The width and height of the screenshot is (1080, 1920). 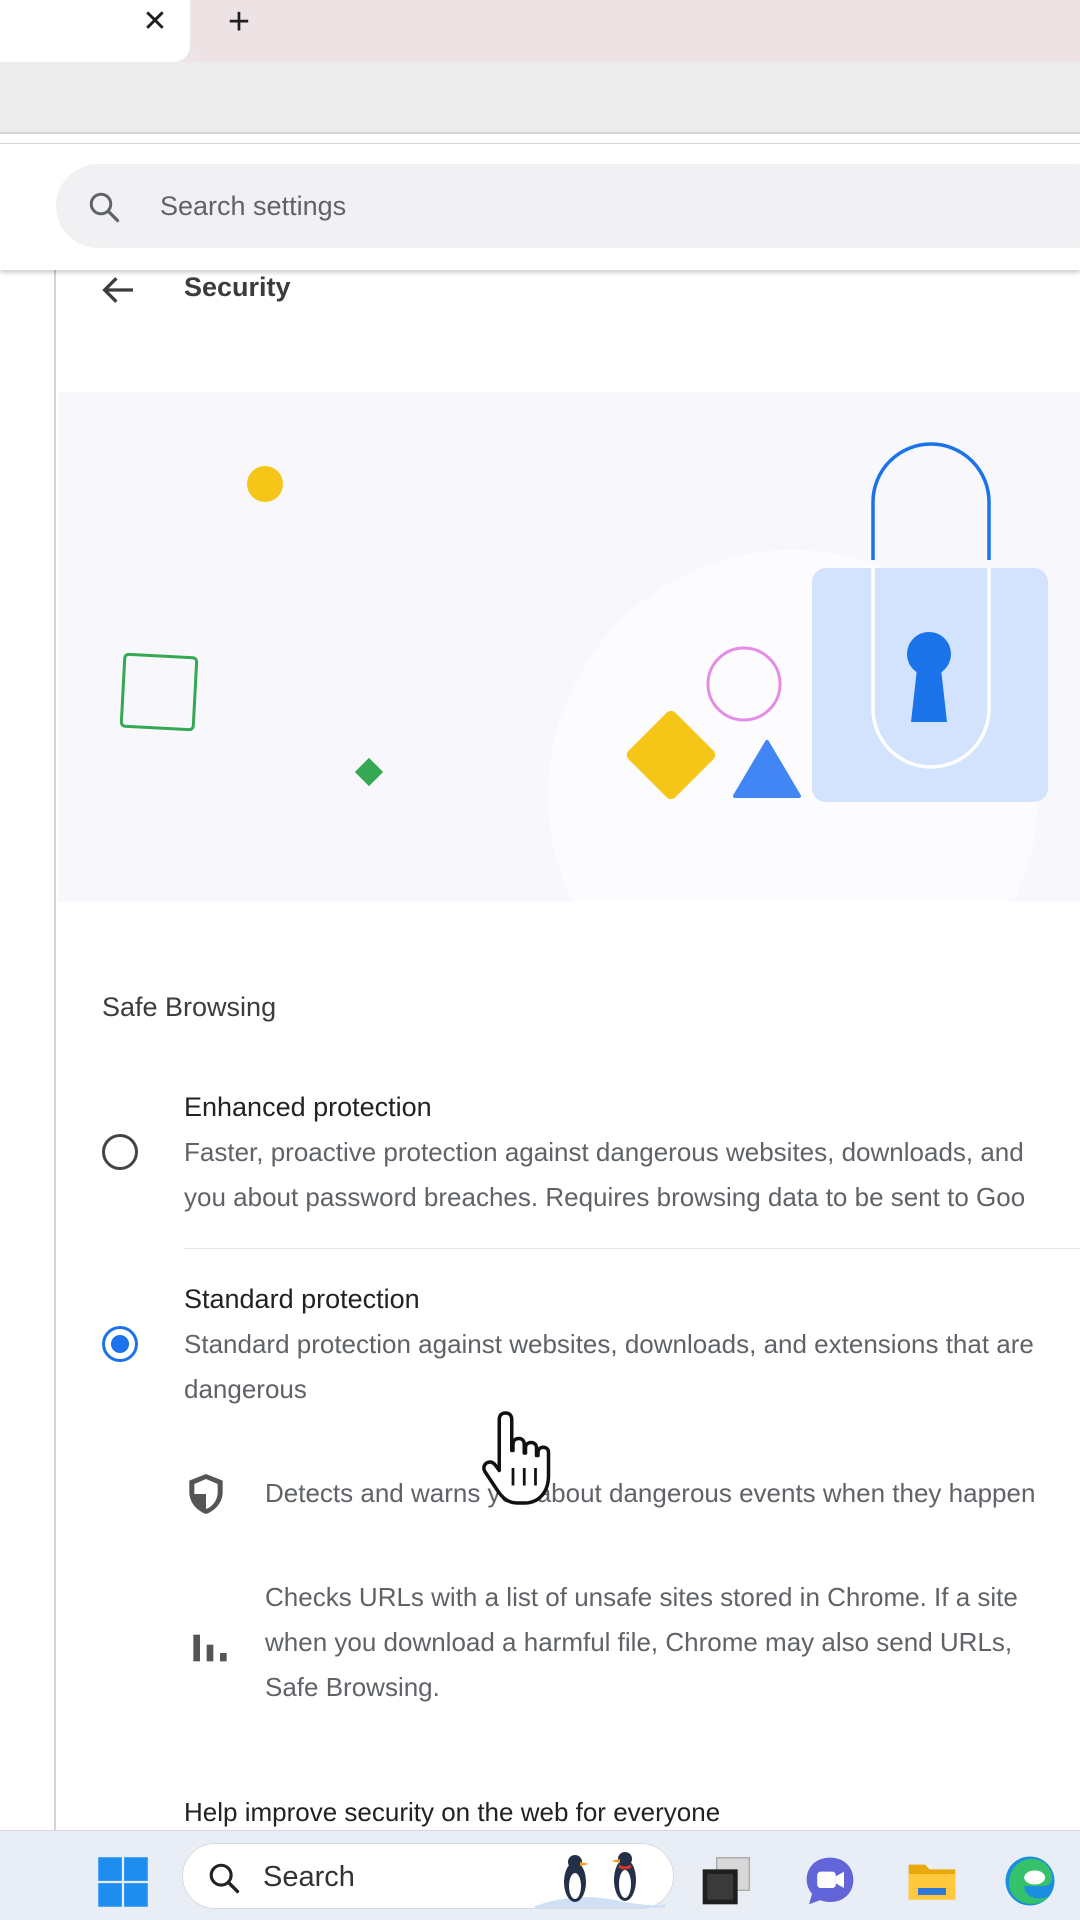 What do you see at coordinates (632, 1248) in the screenshot?
I see `option-divider` at bounding box center [632, 1248].